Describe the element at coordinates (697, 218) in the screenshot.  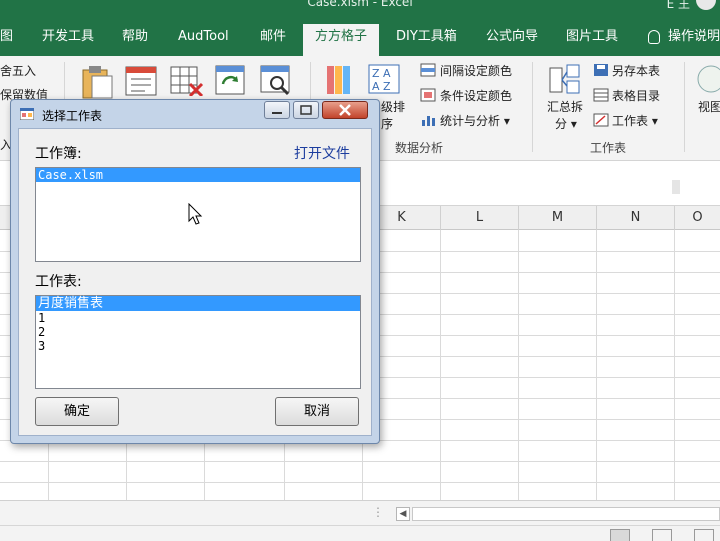
I see `column-header-o: O` at that location.